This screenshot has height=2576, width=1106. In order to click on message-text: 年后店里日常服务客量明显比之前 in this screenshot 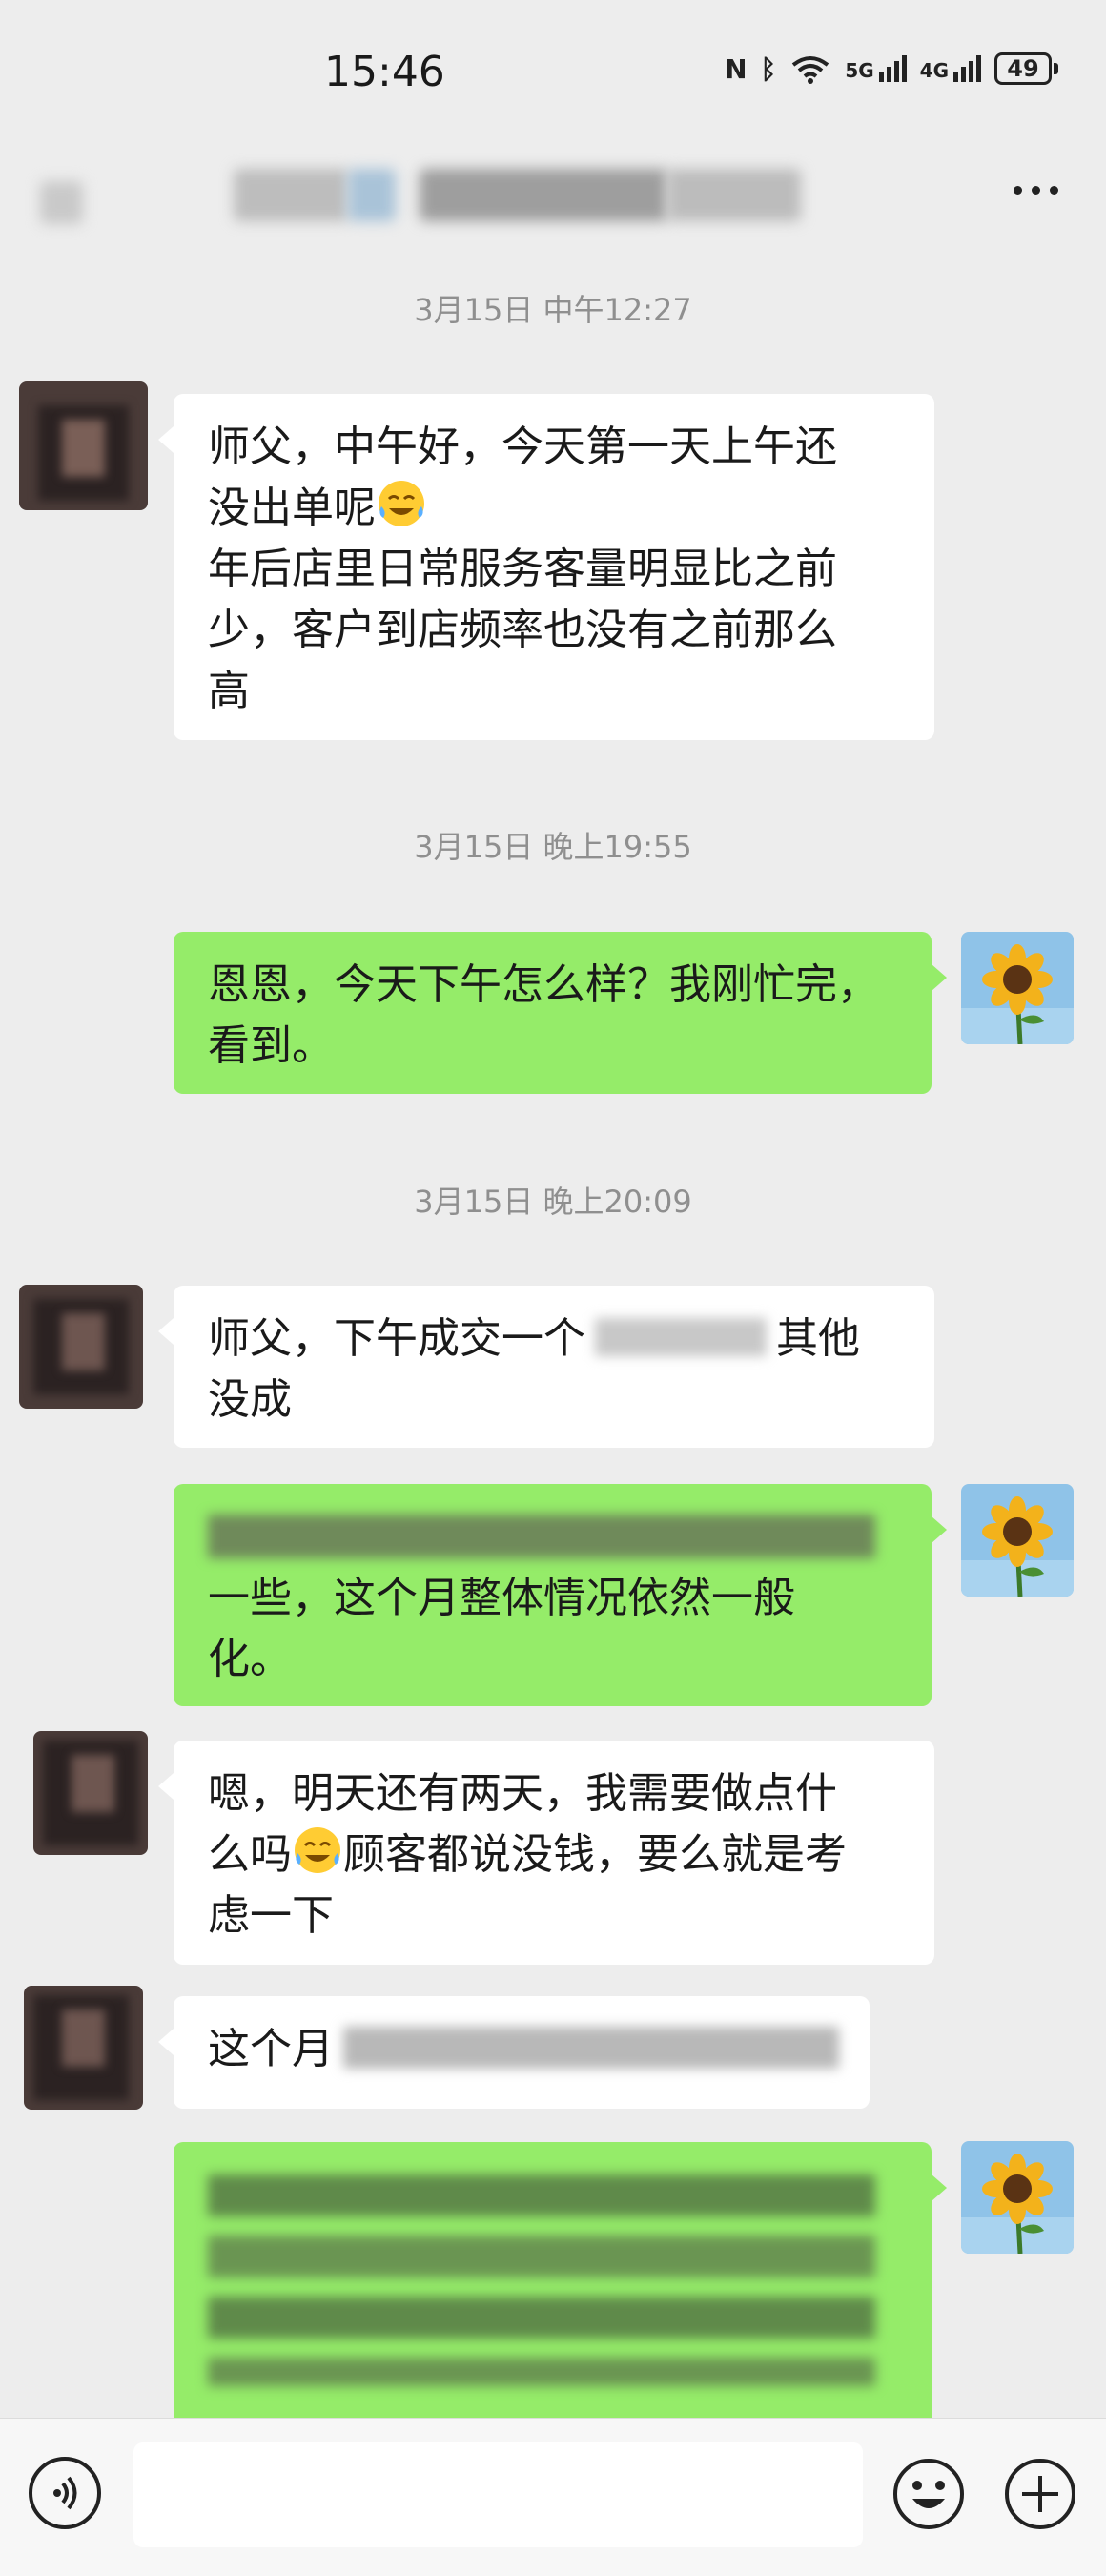, I will do `click(522, 569)`.